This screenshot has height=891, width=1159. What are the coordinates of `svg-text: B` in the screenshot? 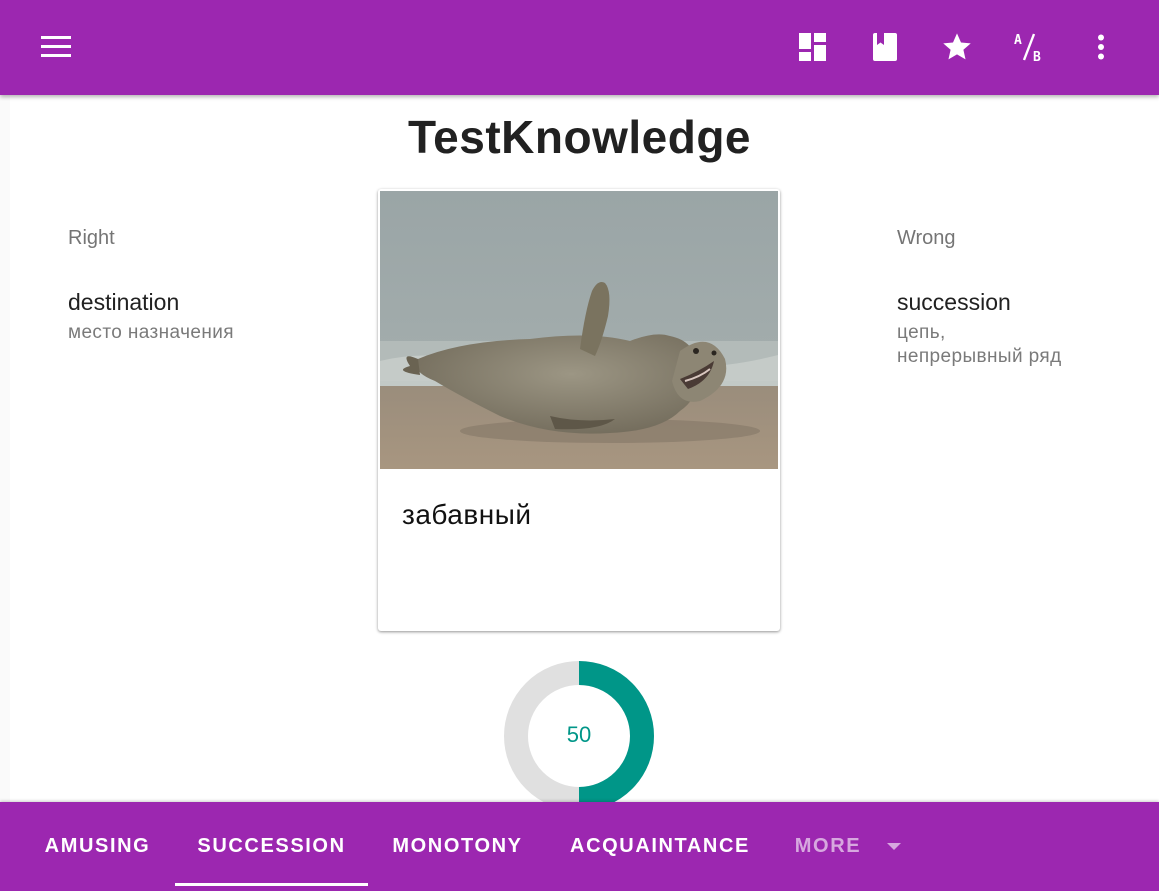 It's located at (1037, 56).